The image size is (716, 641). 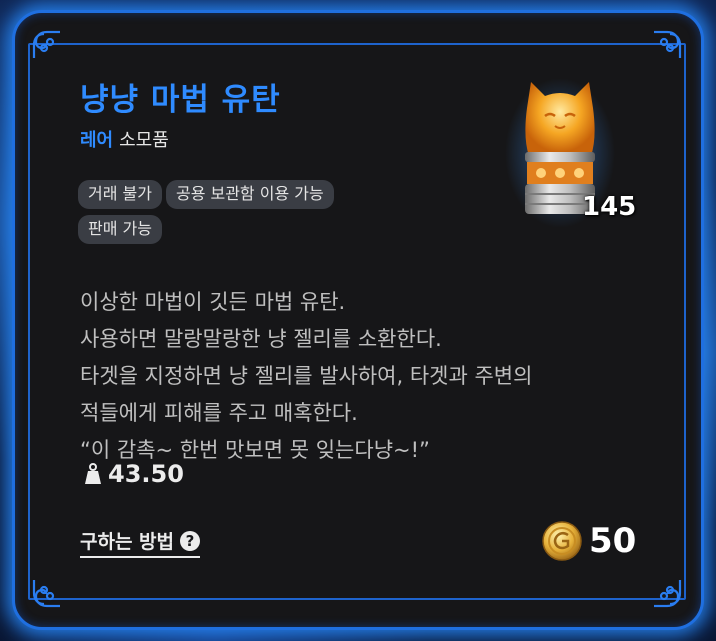 I want to click on description-line: 사용하면 말랑말랑한 냥 젤리를 소환한다., so click(x=261, y=339).